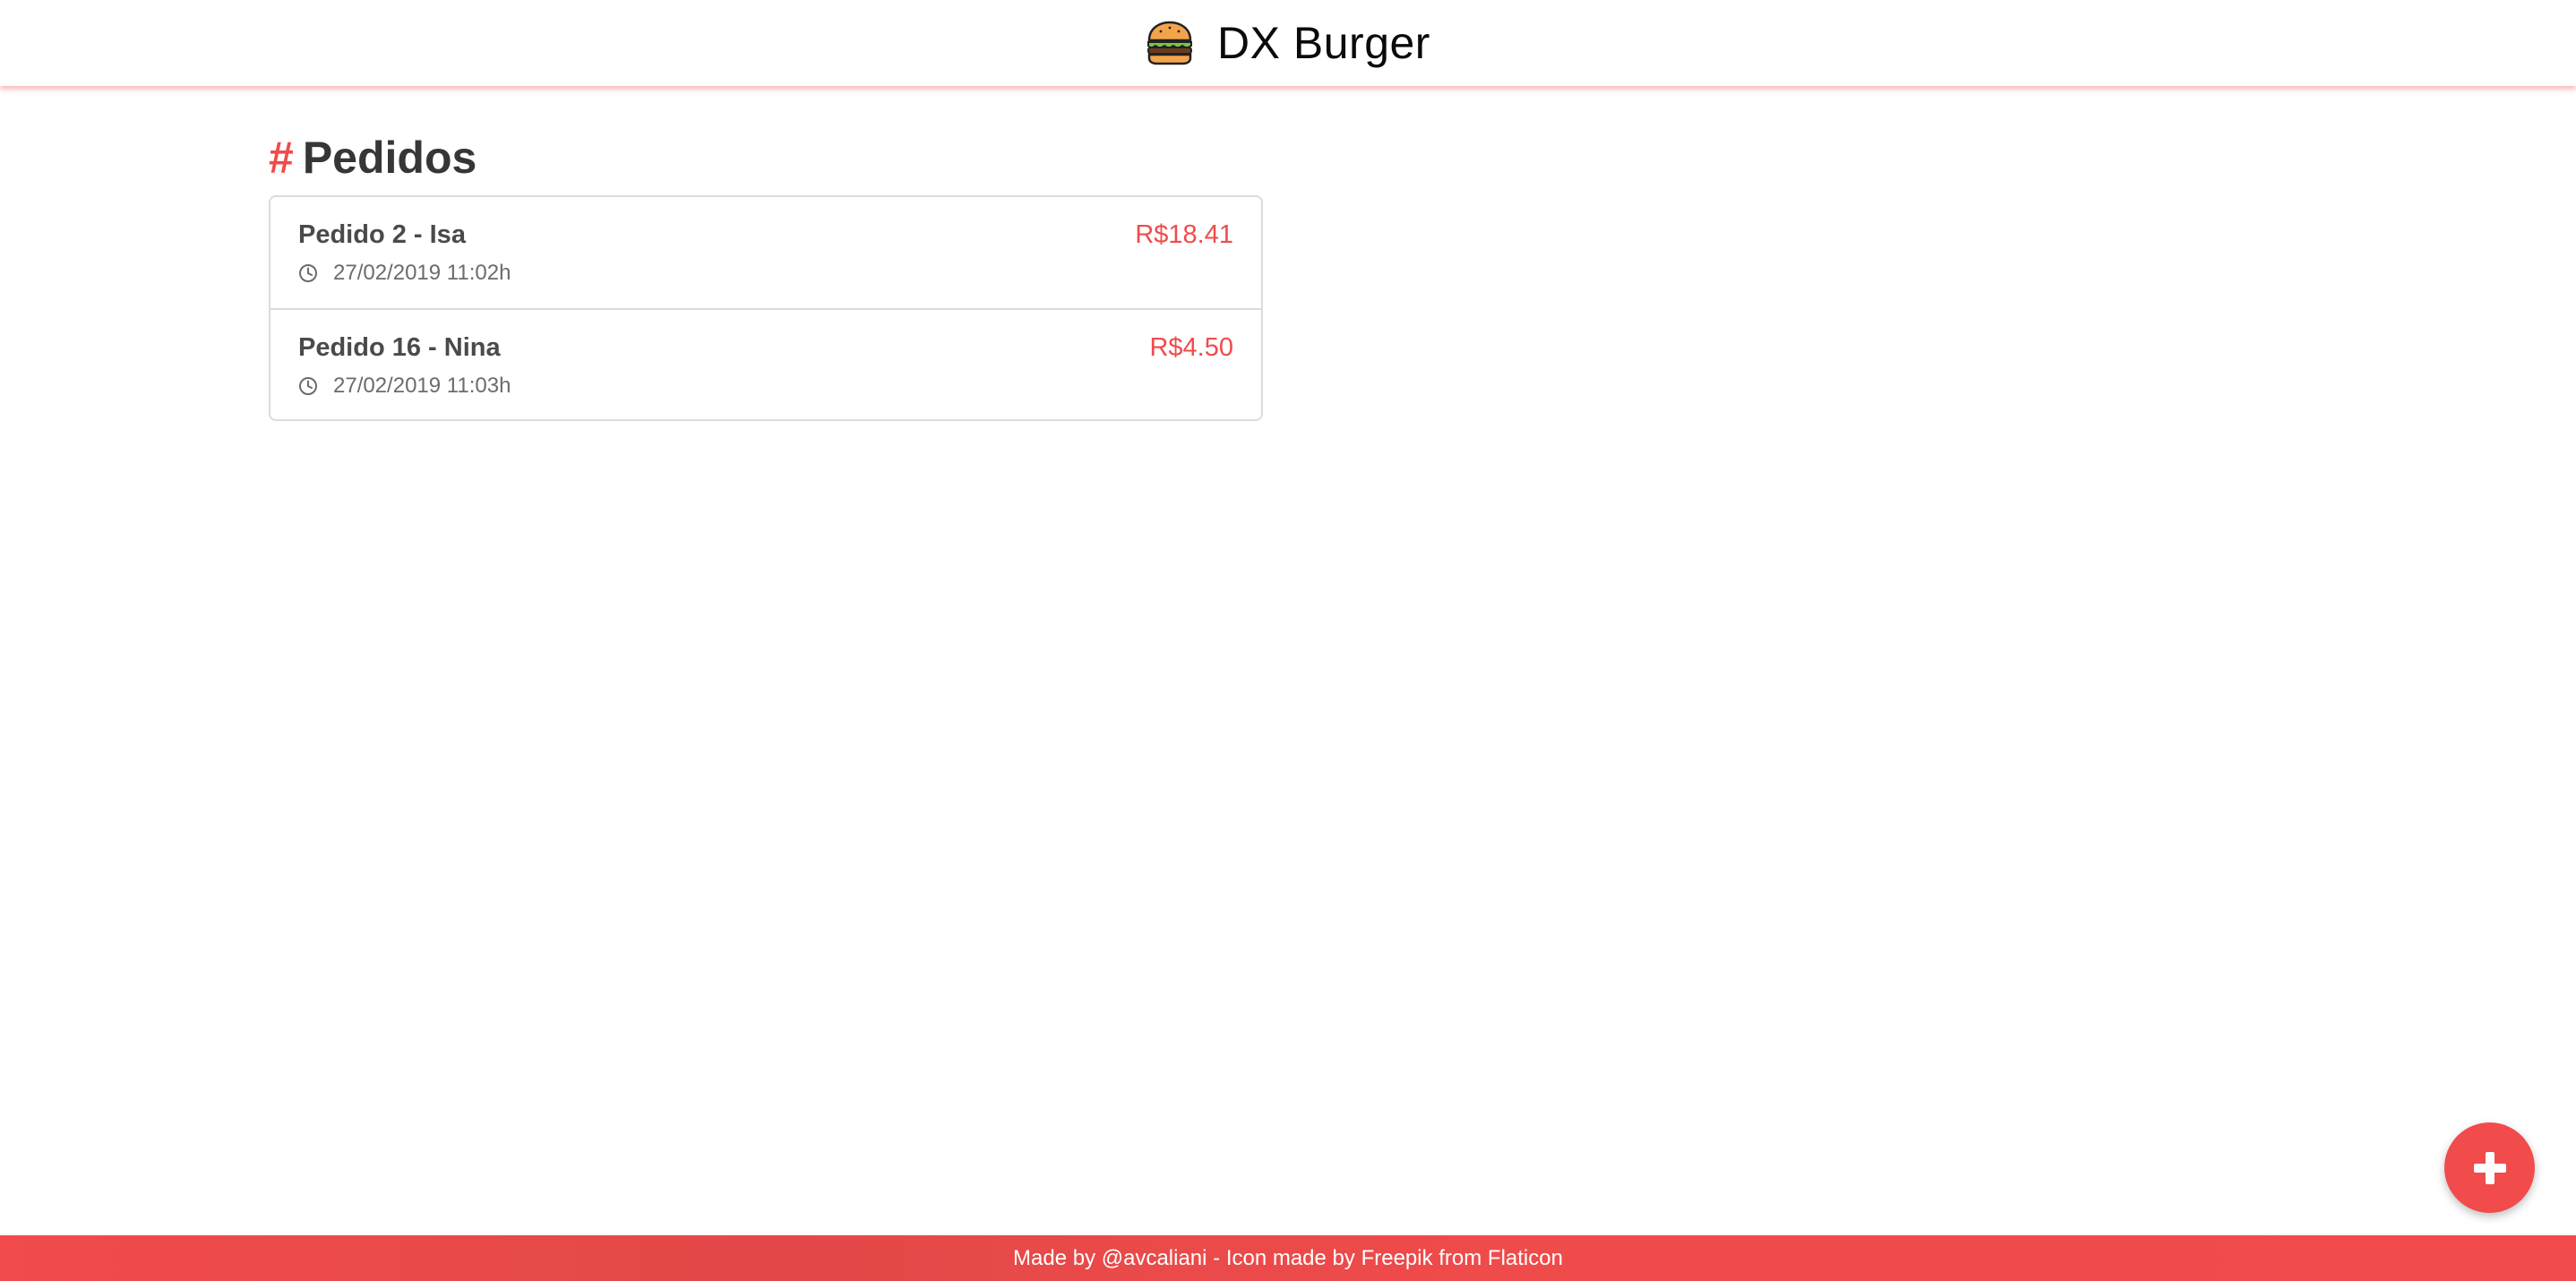 The width and height of the screenshot is (2576, 1281). What do you see at coordinates (389, 158) in the screenshot?
I see `page-title-text: Pedidos` at bounding box center [389, 158].